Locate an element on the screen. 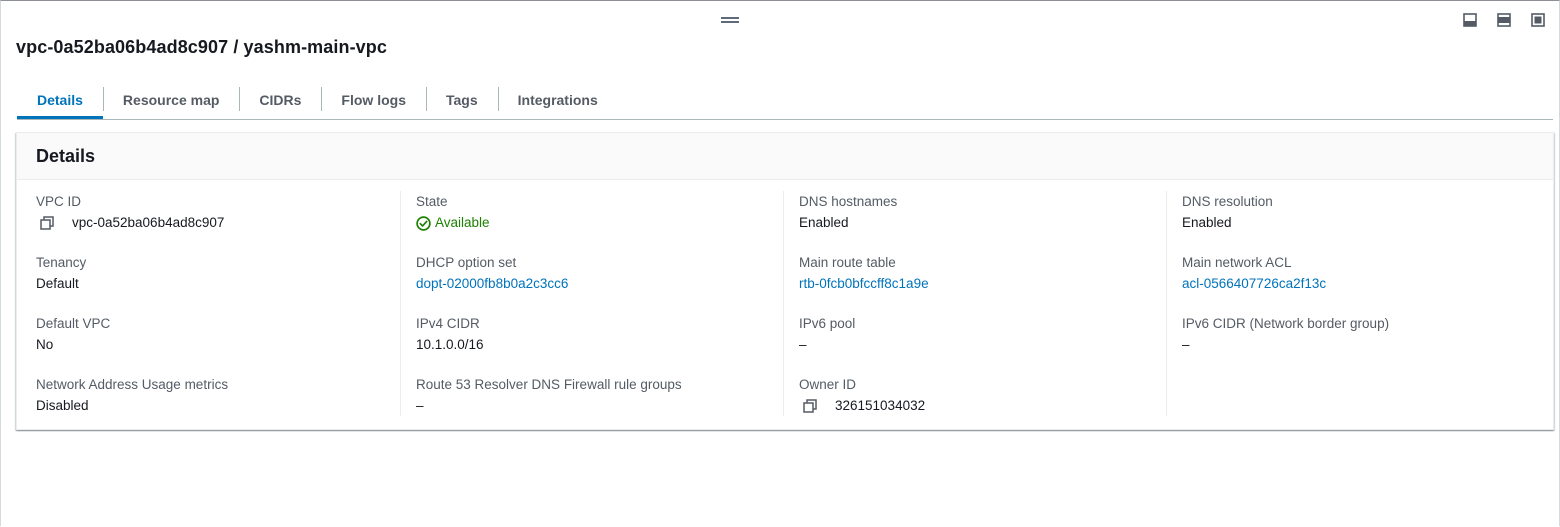  page-title: vpc-0a52ba06b4ad8c907 / yashm-main-vpc is located at coordinates (201, 47).